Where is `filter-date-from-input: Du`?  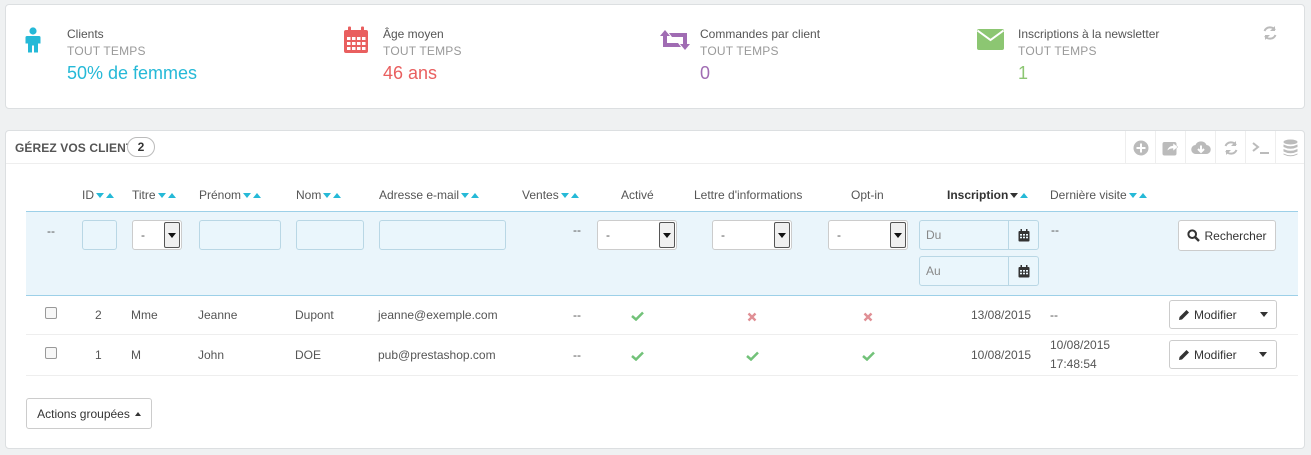
filter-date-from-input: Du is located at coordinates (964, 235).